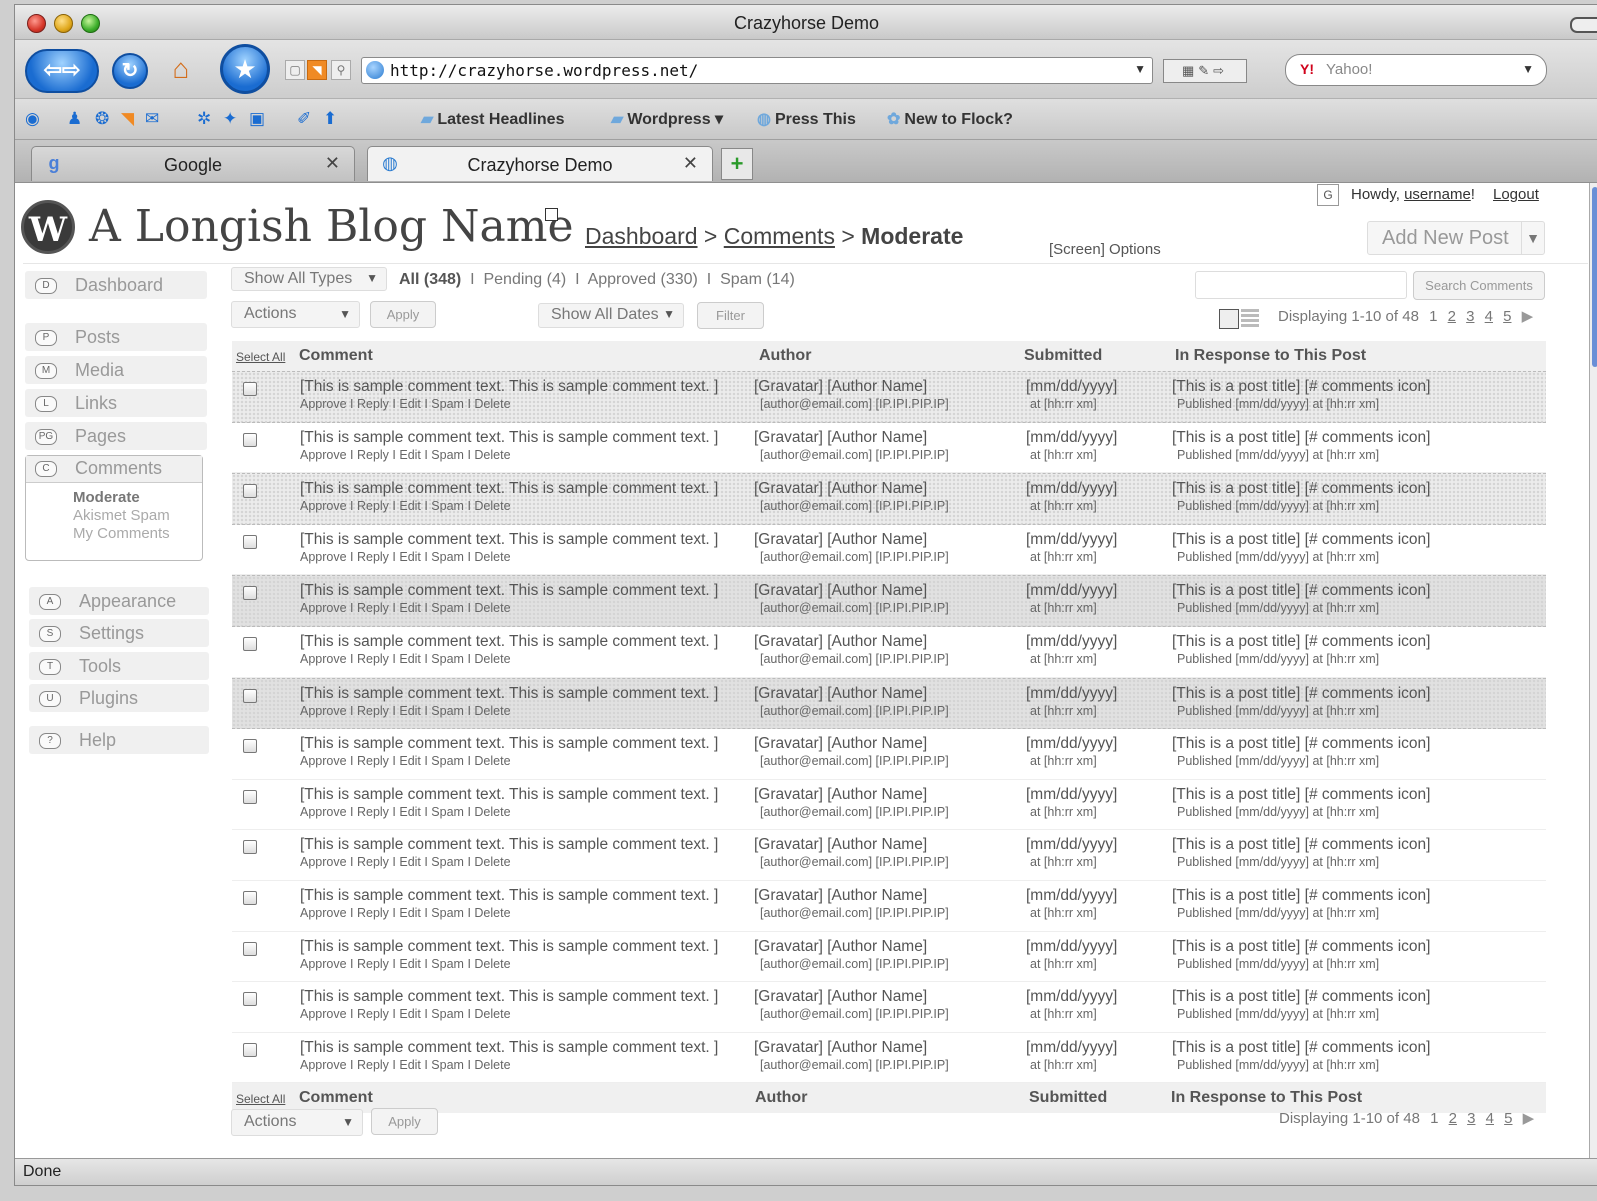  Describe the element at coordinates (119, 633) in the screenshot. I see `sidebar-item-settings: S Settings` at that location.